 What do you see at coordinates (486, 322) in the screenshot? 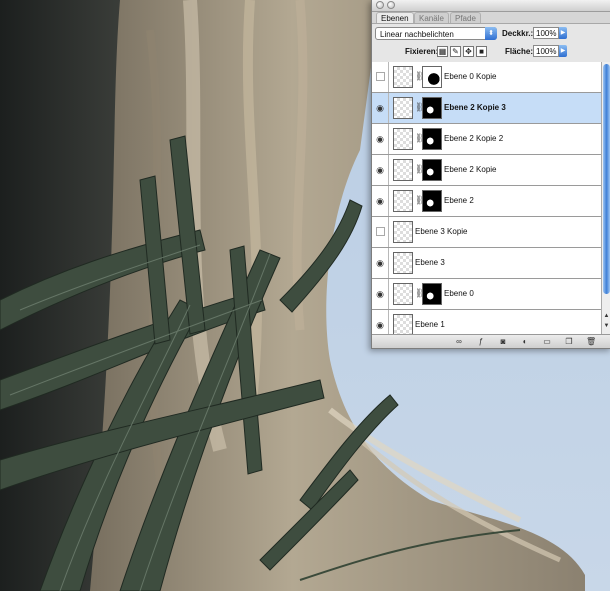
I see `layer-row: ◉ Ebene 1` at bounding box center [486, 322].